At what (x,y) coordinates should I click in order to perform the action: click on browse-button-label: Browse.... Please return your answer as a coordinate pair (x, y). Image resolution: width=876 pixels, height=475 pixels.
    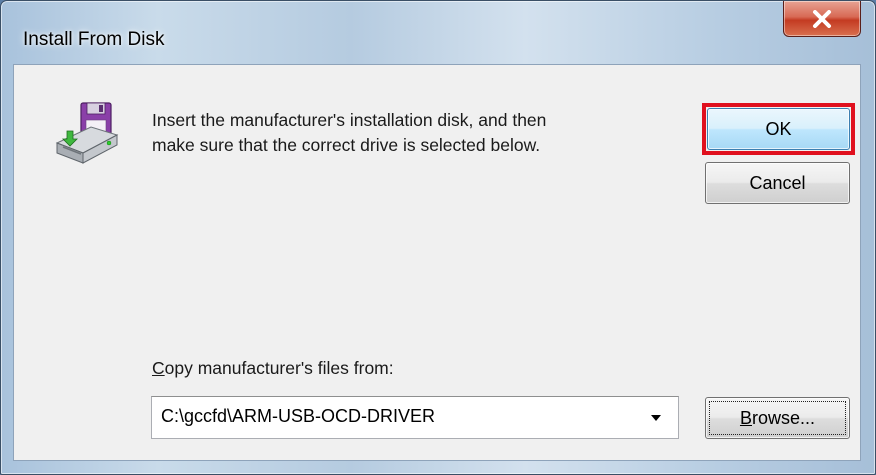
    Looking at the image, I should click on (777, 418).